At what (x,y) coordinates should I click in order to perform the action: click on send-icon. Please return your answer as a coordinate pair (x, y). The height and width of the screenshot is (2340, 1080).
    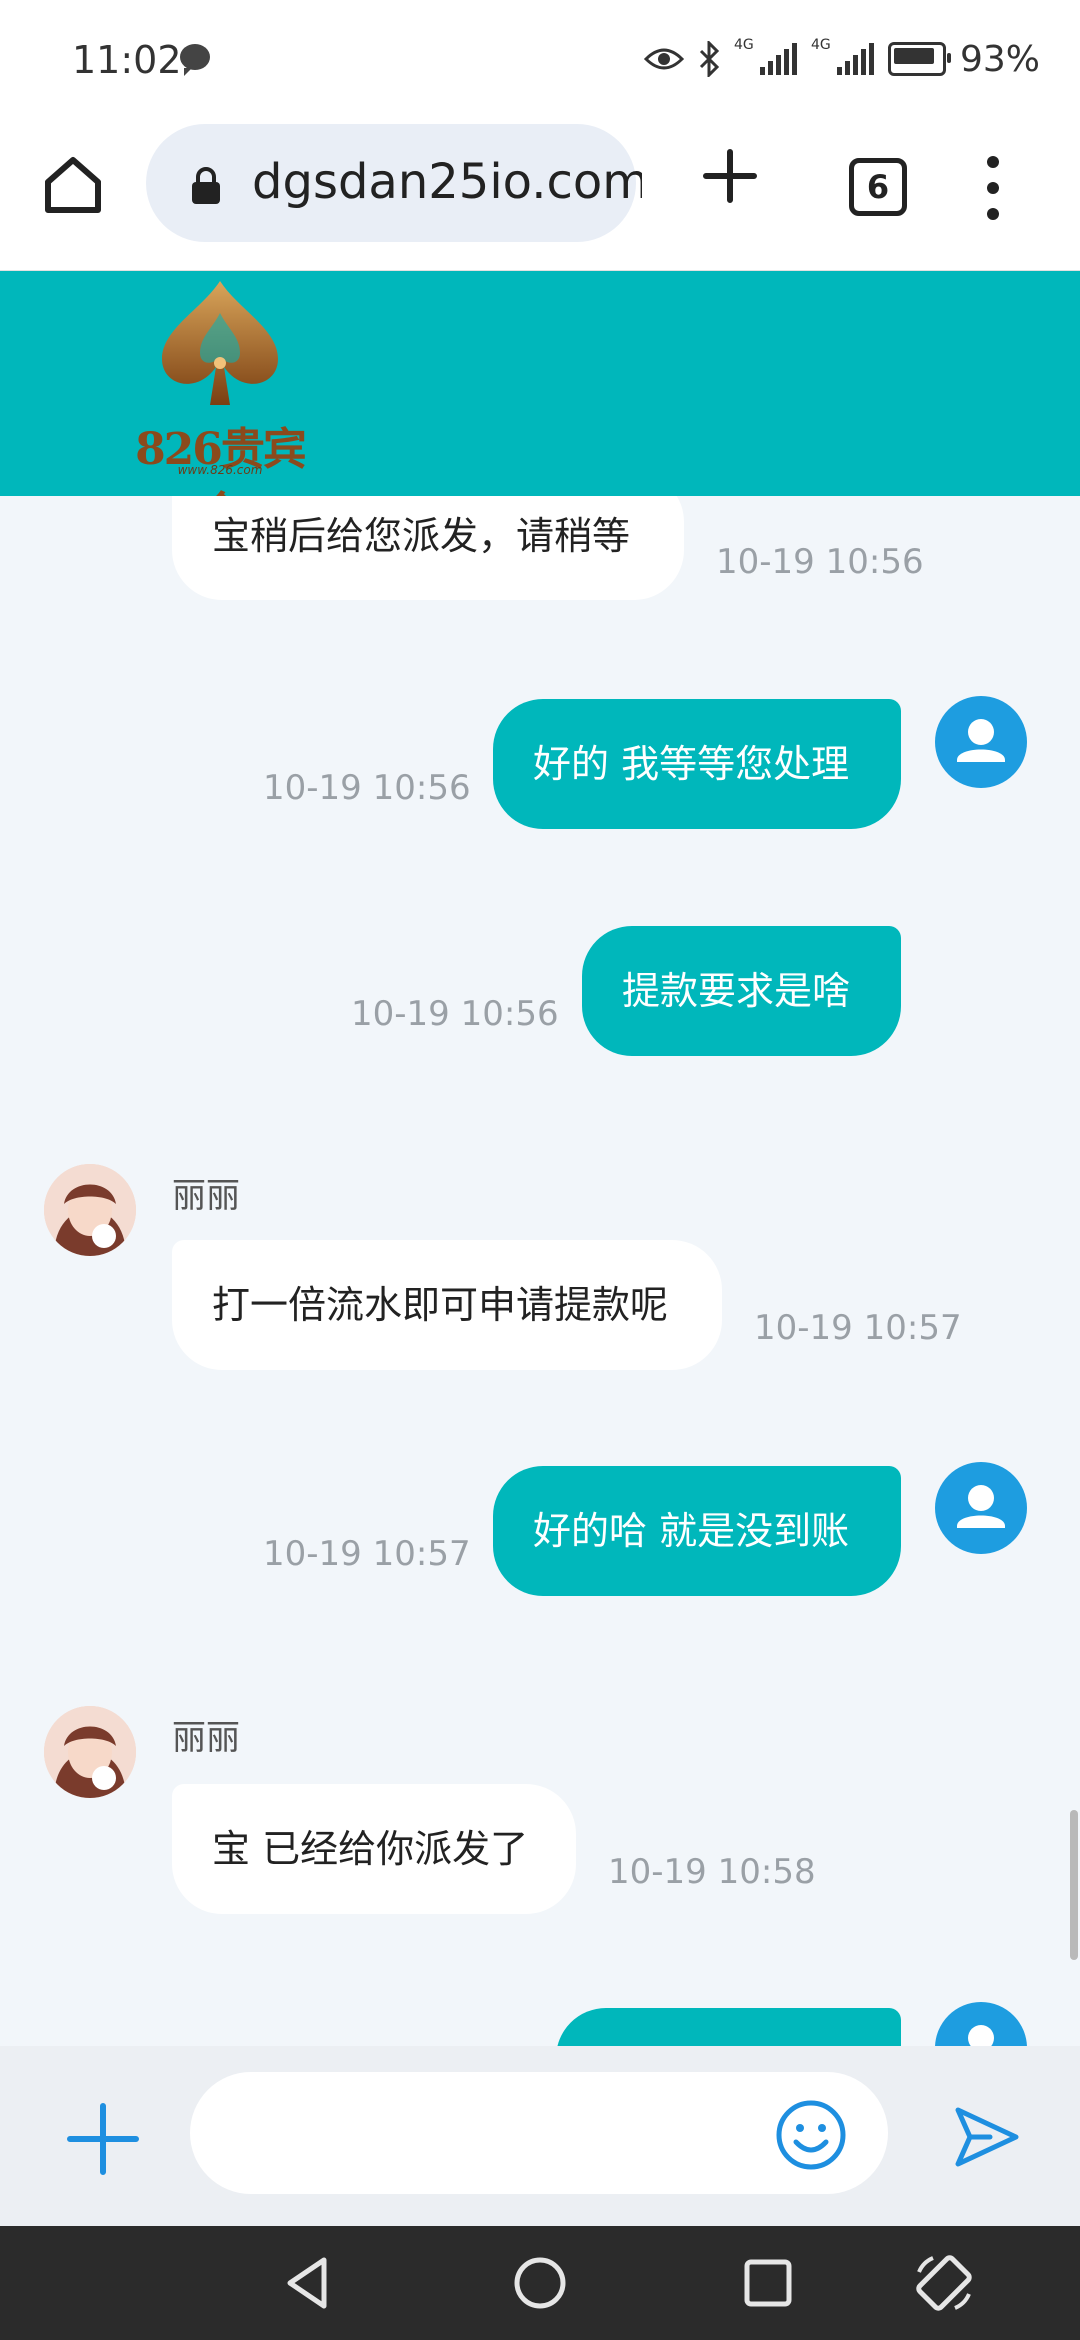
    Looking at the image, I should click on (987, 2137).